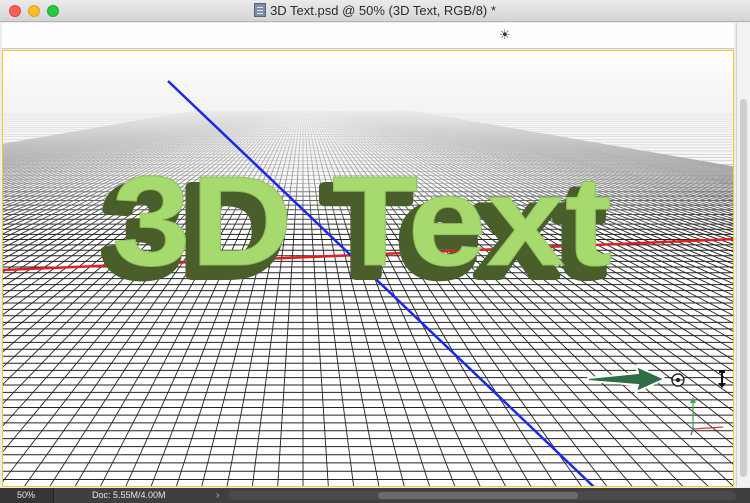 The width and height of the screenshot is (750, 503). What do you see at coordinates (260, 10) in the screenshot?
I see `psd-document-icon` at bounding box center [260, 10].